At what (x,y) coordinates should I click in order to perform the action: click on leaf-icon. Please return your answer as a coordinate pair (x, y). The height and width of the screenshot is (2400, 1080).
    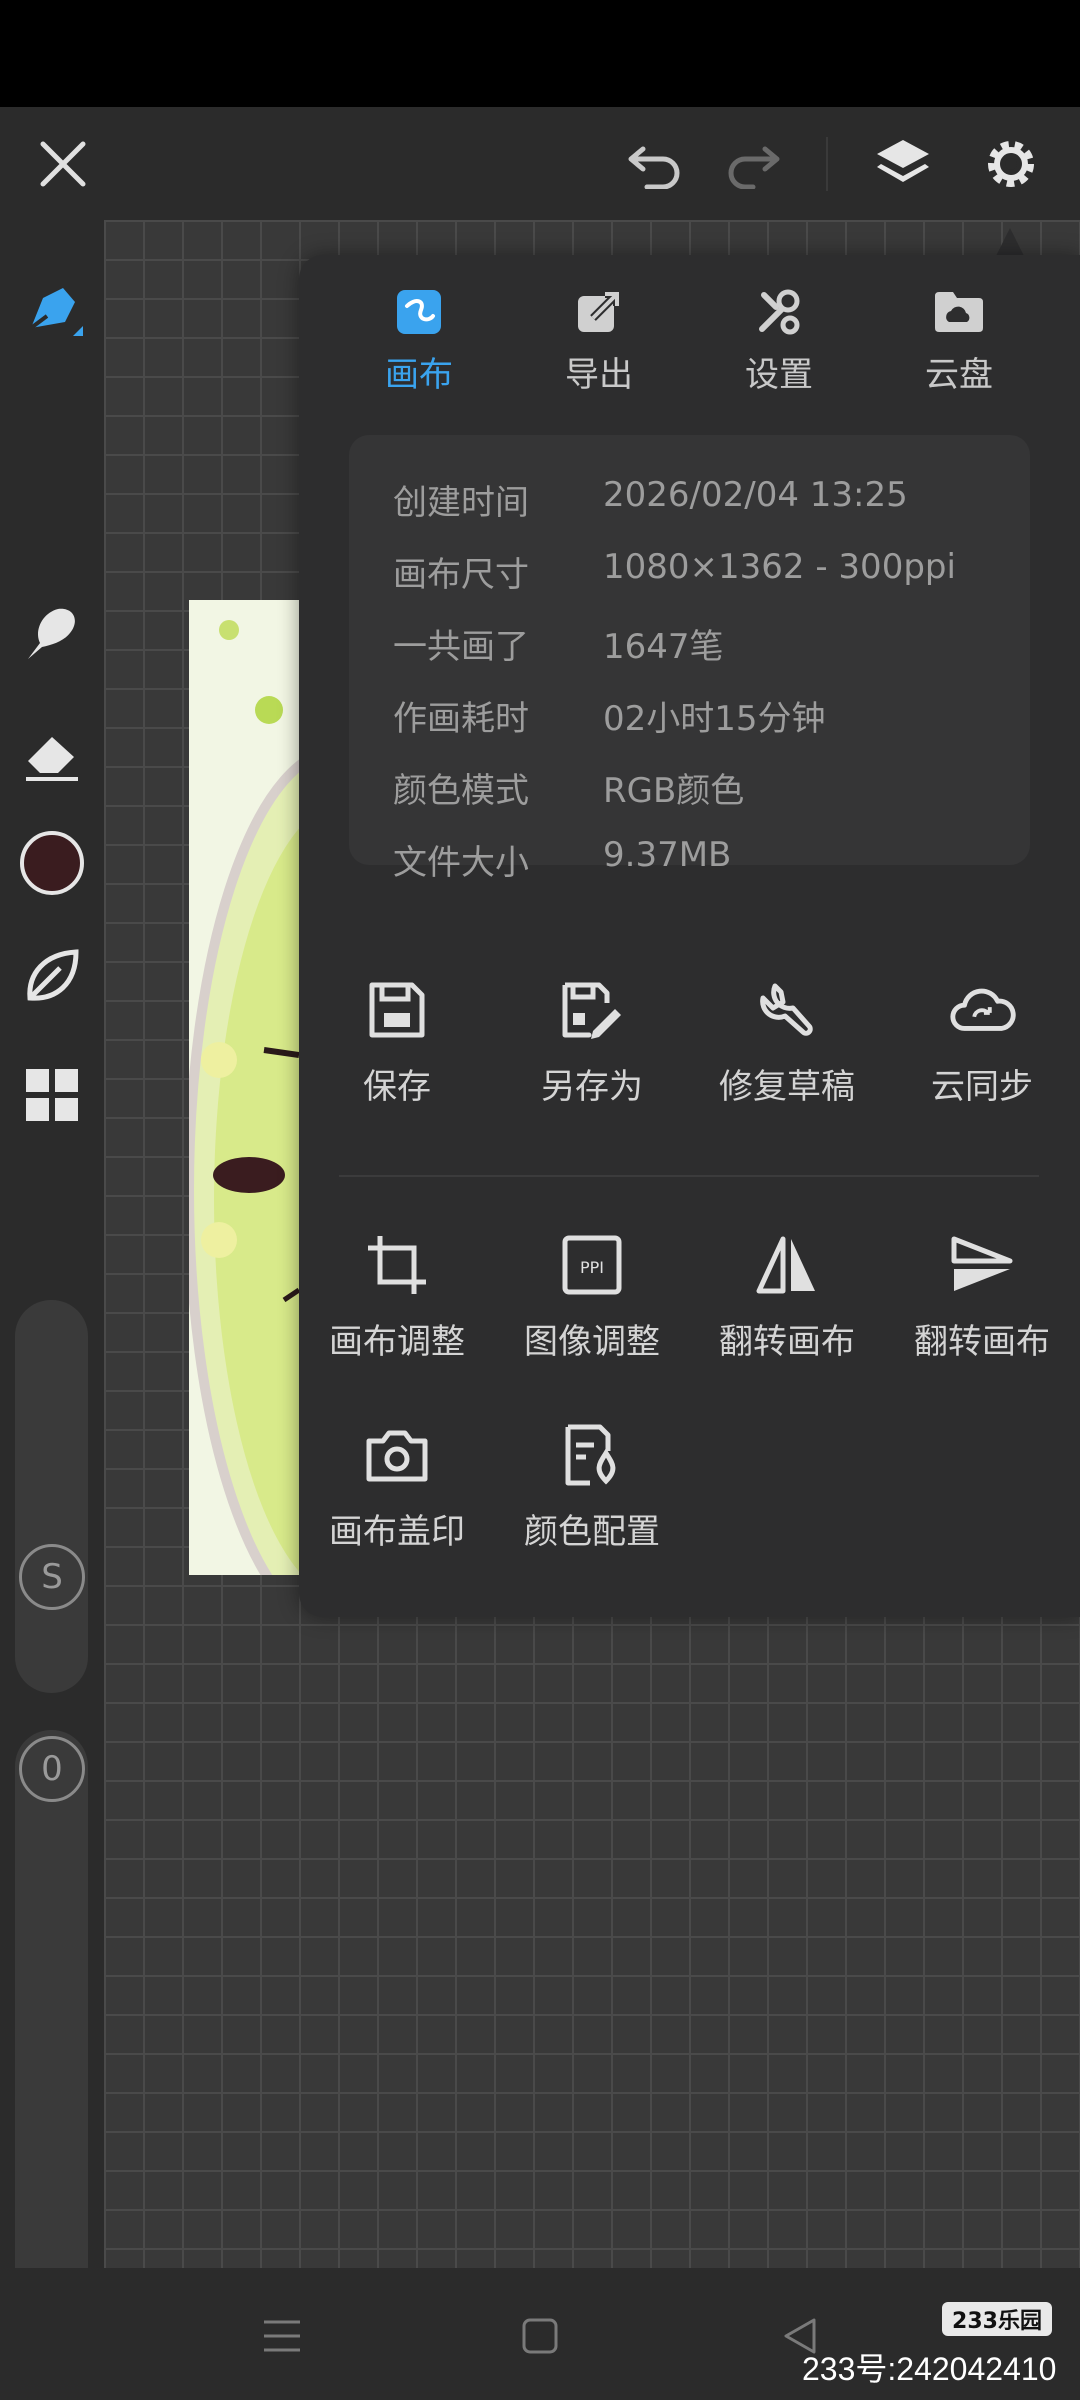
    Looking at the image, I should click on (52, 976).